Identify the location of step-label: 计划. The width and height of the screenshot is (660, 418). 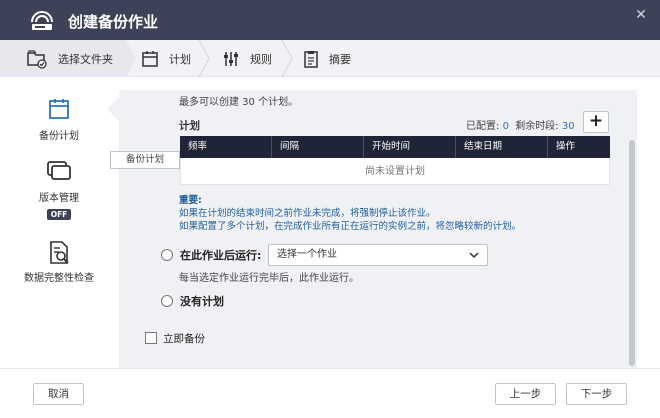
(180, 59).